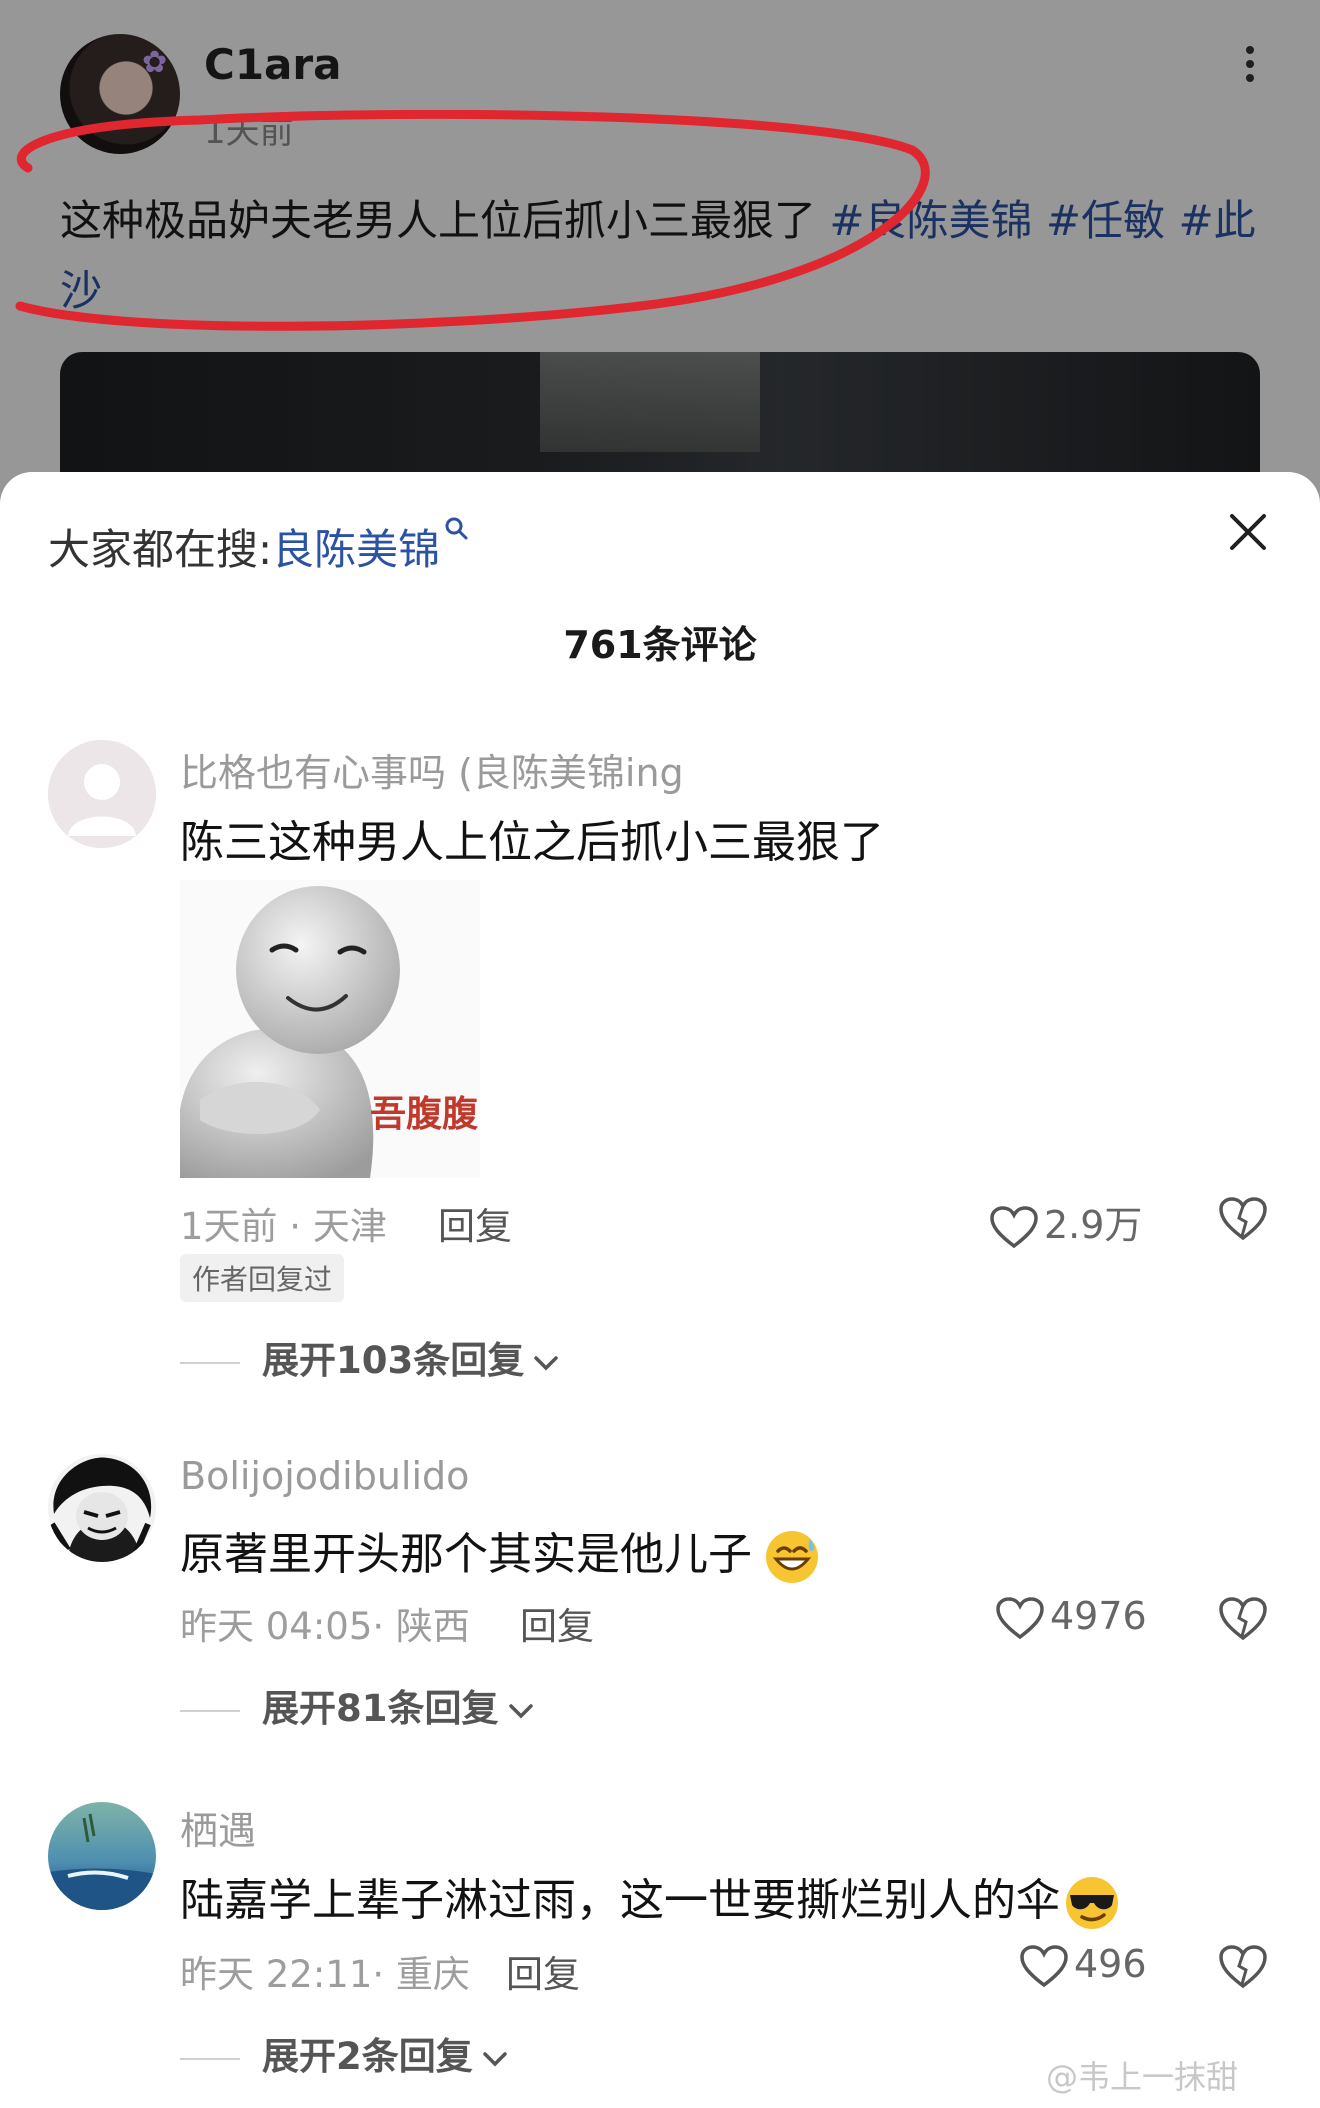 The height and width of the screenshot is (2108, 1320). I want to click on landscape-avatar-image, so click(102, 1856).